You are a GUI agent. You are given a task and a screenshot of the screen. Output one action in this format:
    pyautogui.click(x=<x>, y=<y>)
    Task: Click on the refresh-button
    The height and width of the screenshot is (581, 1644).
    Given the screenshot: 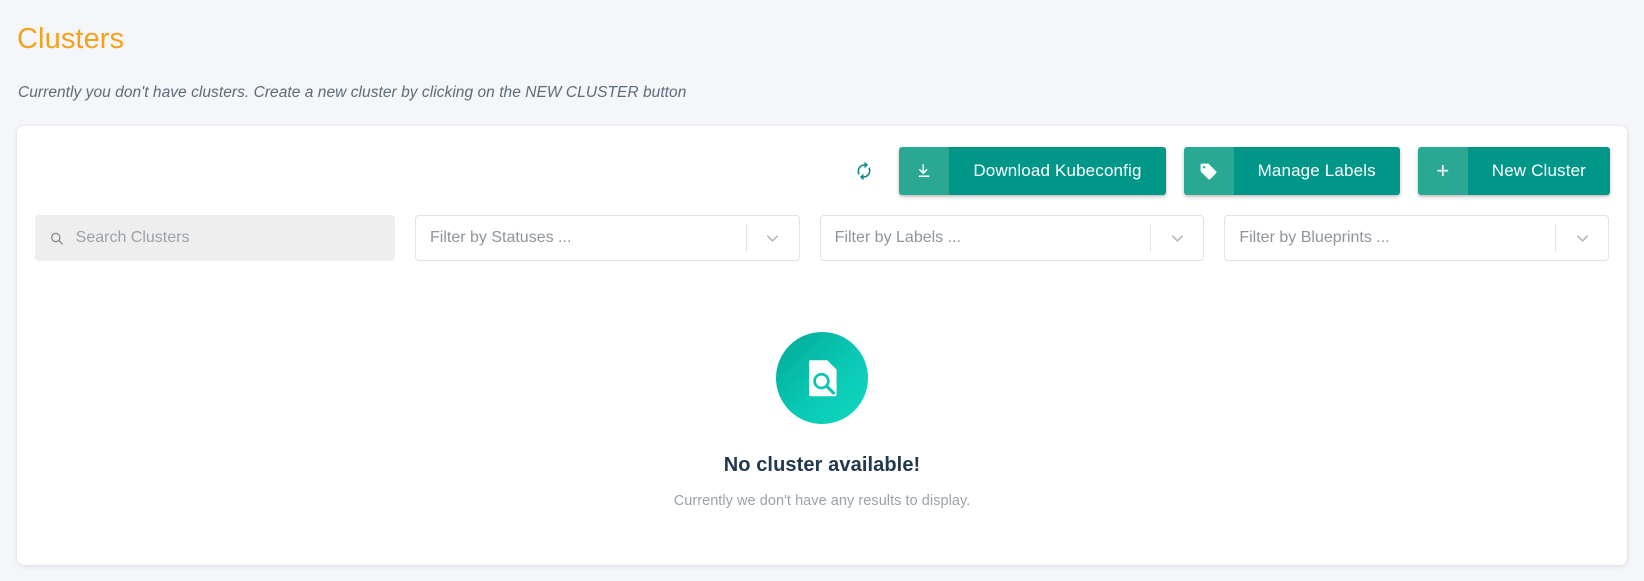 What is the action you would take?
    pyautogui.click(x=864, y=171)
    